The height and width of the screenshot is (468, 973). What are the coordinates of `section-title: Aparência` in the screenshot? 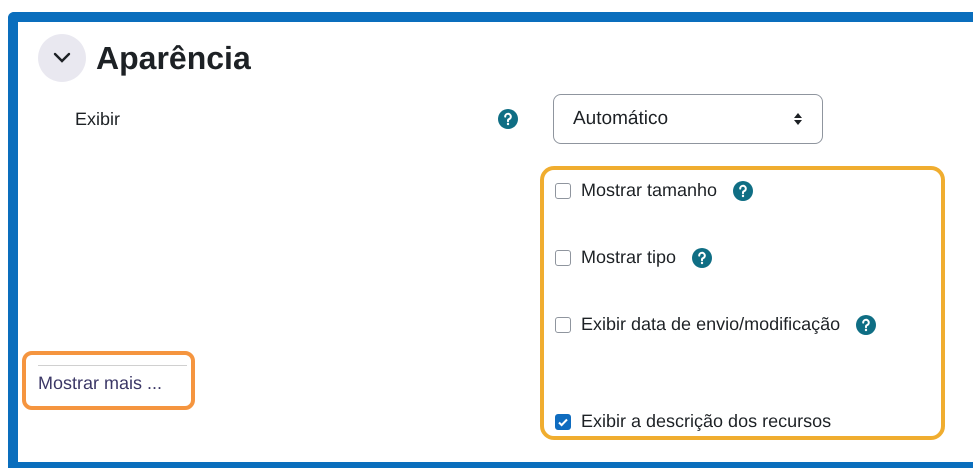 It's located at (173, 58).